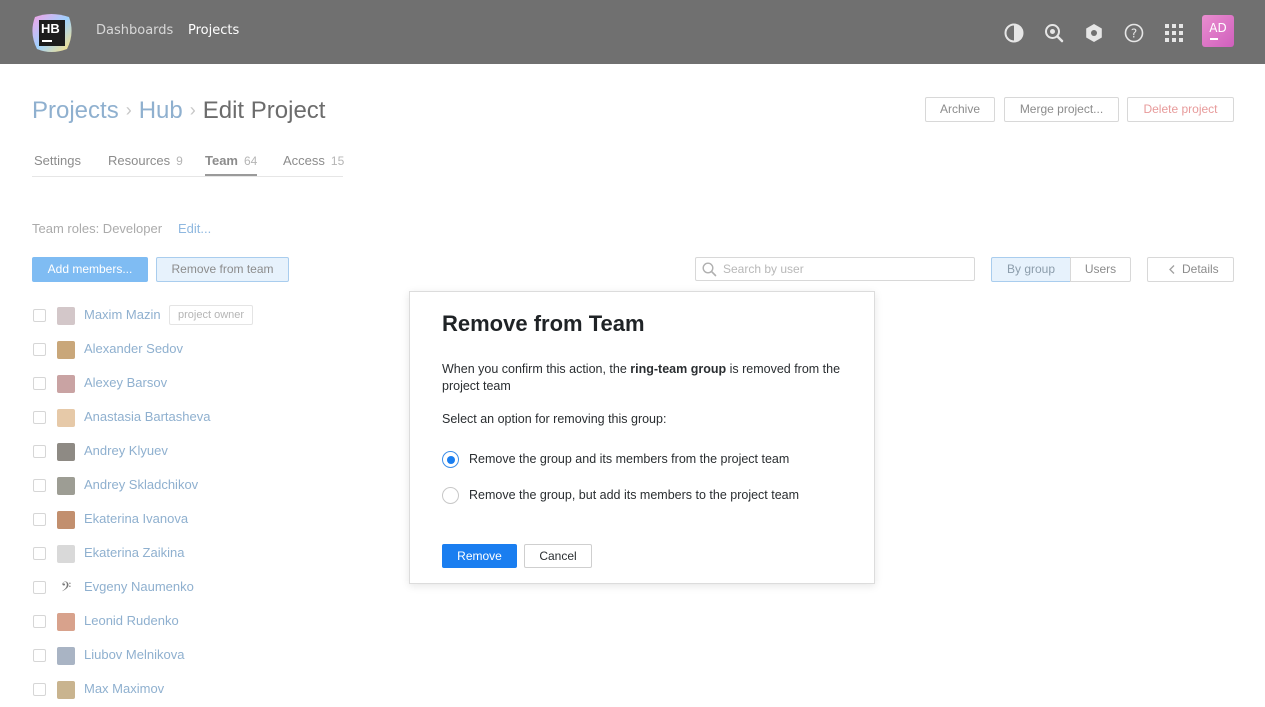 The image size is (1265, 707). I want to click on list-item: Anastasia Bartasheva, so click(212, 418).